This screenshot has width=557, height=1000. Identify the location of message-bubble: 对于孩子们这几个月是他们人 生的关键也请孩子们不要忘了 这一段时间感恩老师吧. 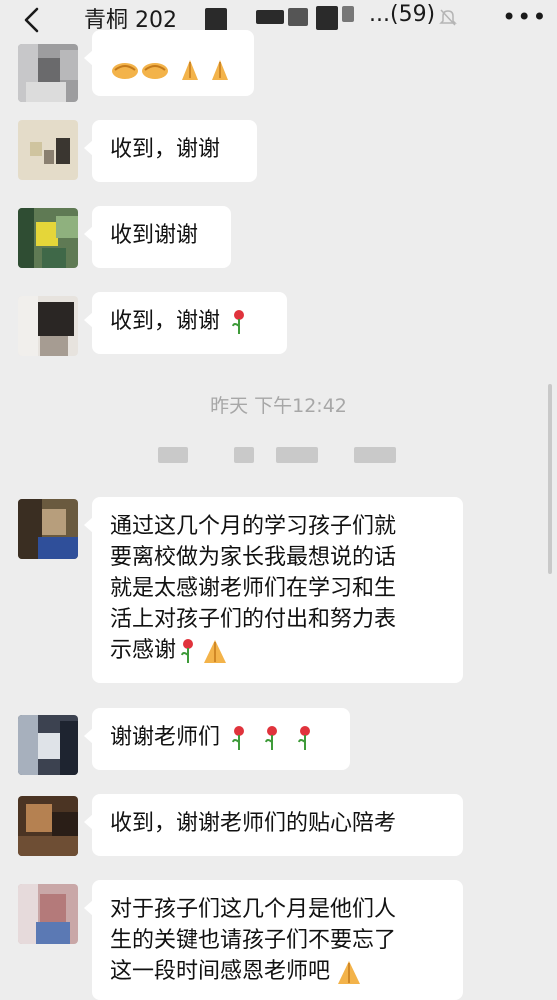
(273, 940).